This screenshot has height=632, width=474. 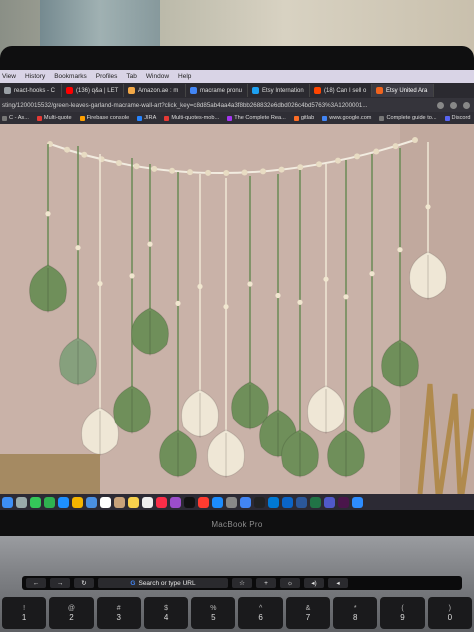 I want to click on key-2: @2, so click(x=71, y=613).